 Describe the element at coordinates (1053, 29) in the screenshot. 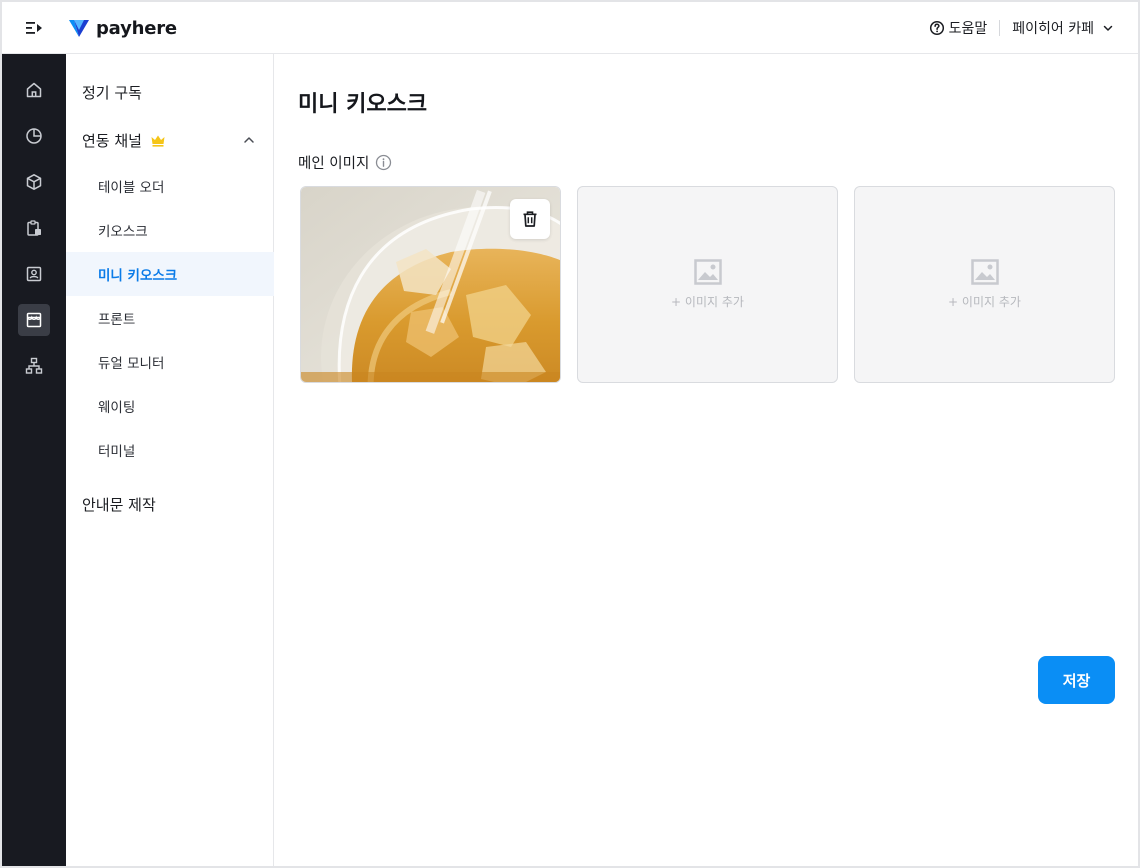

I see `store-name: 페이히어 카페` at that location.